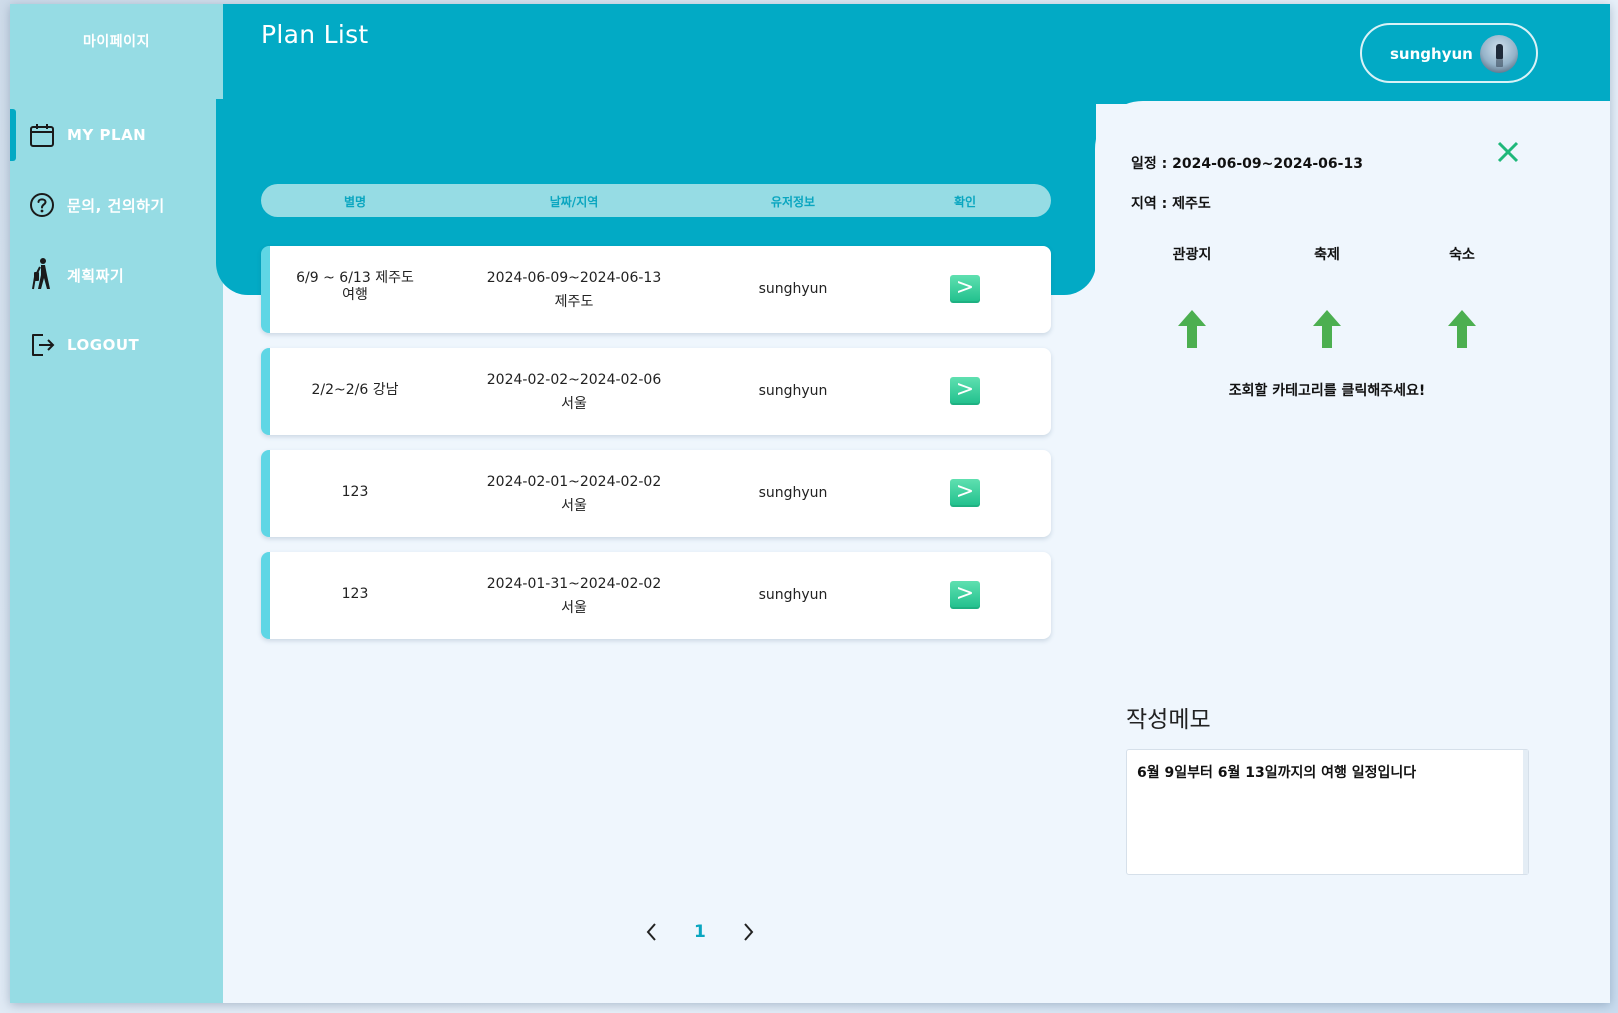  I want to click on memo-text: 6월 9일부터 6월 13일까지의 여행 일정입니다, so click(1277, 773).